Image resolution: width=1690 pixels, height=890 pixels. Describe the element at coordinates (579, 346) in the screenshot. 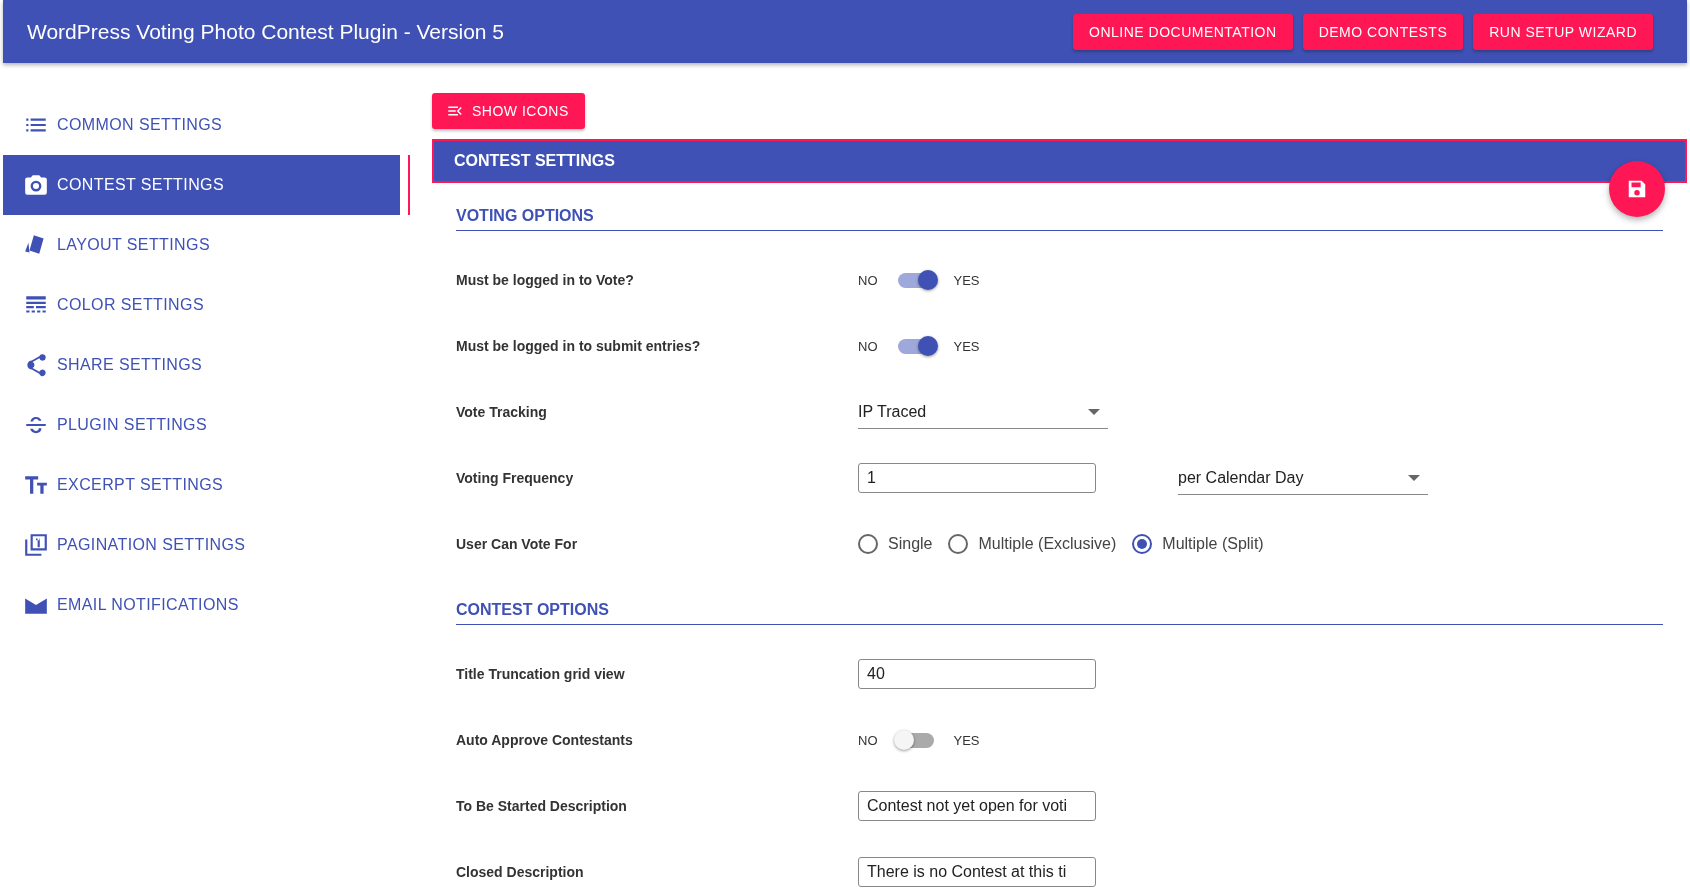

I see `setting-label: Must be logged in to submit entries?` at that location.